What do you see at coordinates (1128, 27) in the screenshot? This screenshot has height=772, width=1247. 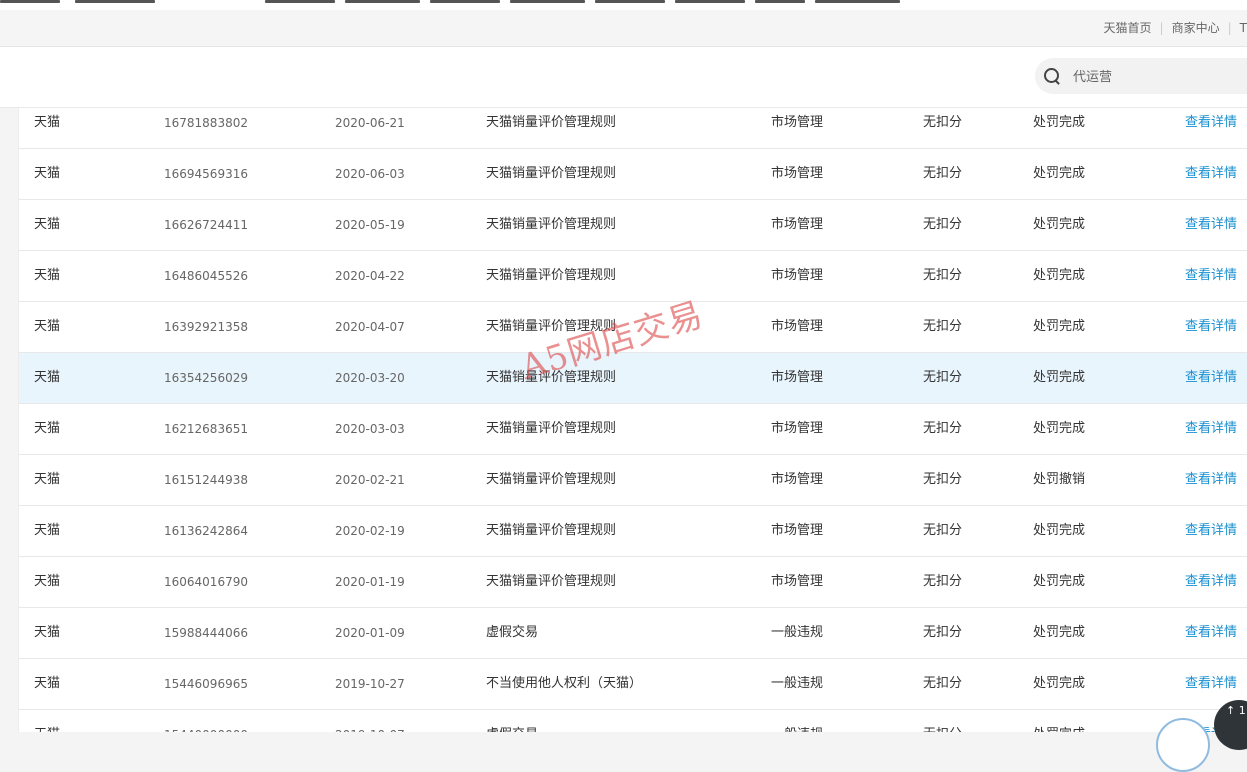 I see `tmall-home-link: 天猫首页` at bounding box center [1128, 27].